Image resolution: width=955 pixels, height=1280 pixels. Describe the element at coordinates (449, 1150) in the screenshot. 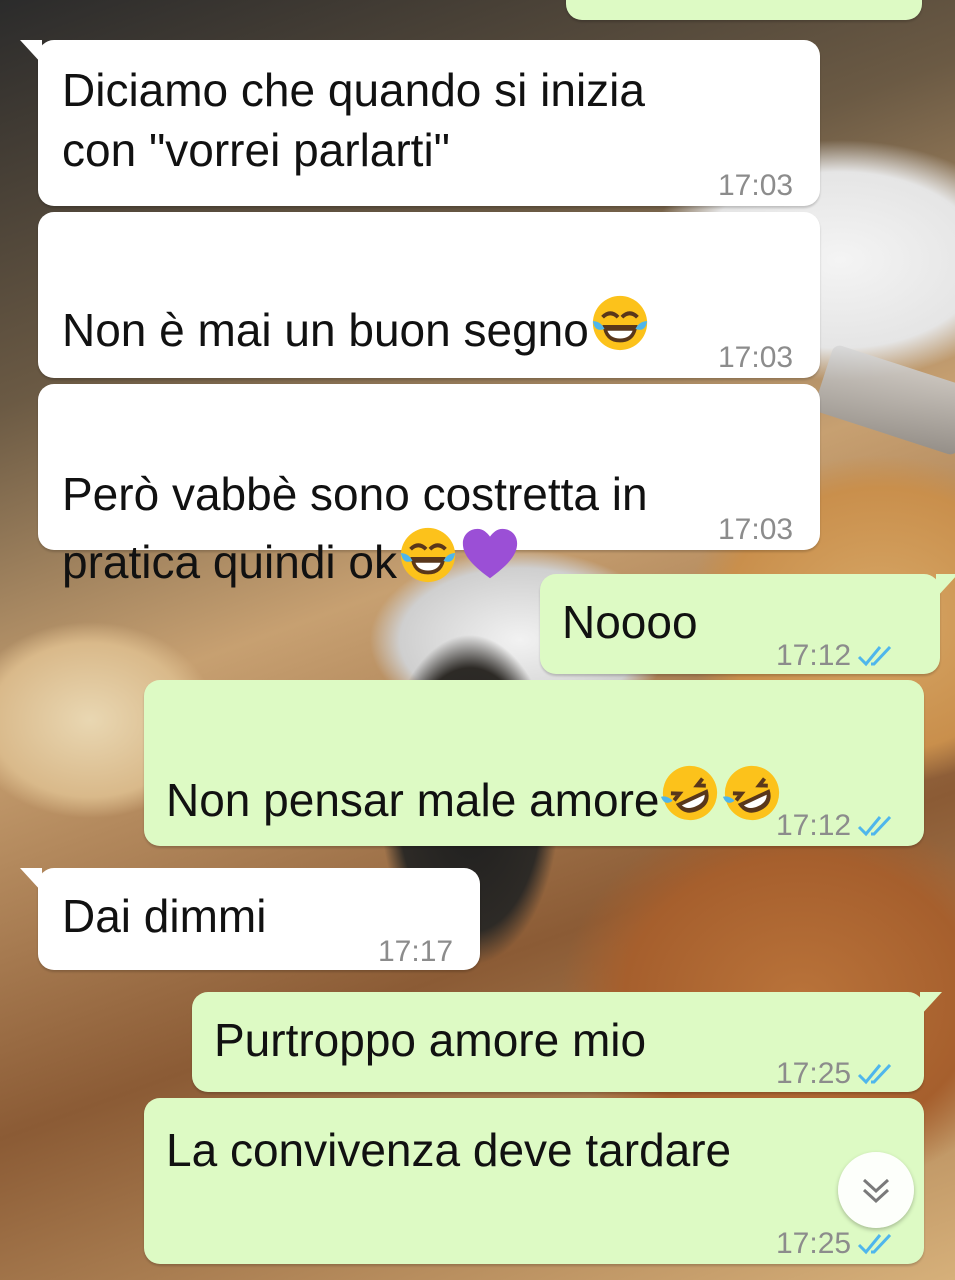

I see `message-text: La convivenza deve tardare` at that location.